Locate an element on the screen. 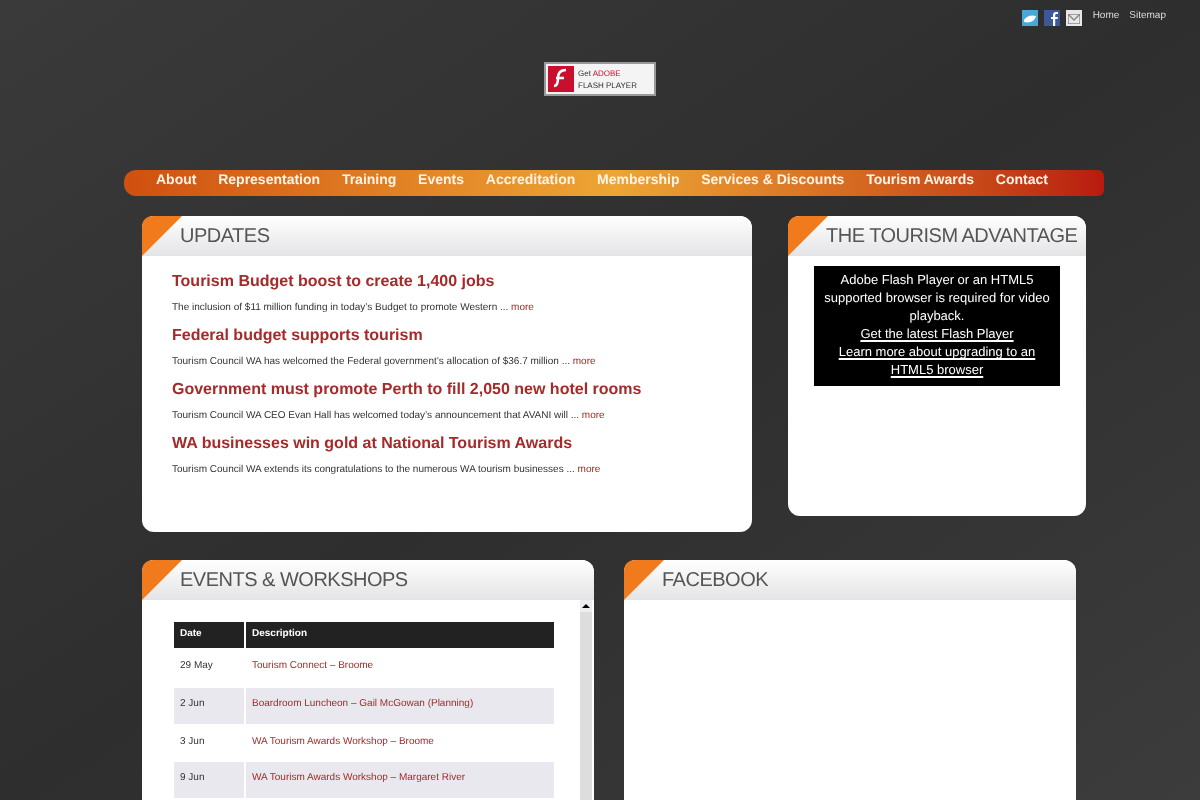 This screenshot has width=1200, height=800. news-headline: Tourism Budget boost to create 1,400 jobs is located at coordinates (447, 285).